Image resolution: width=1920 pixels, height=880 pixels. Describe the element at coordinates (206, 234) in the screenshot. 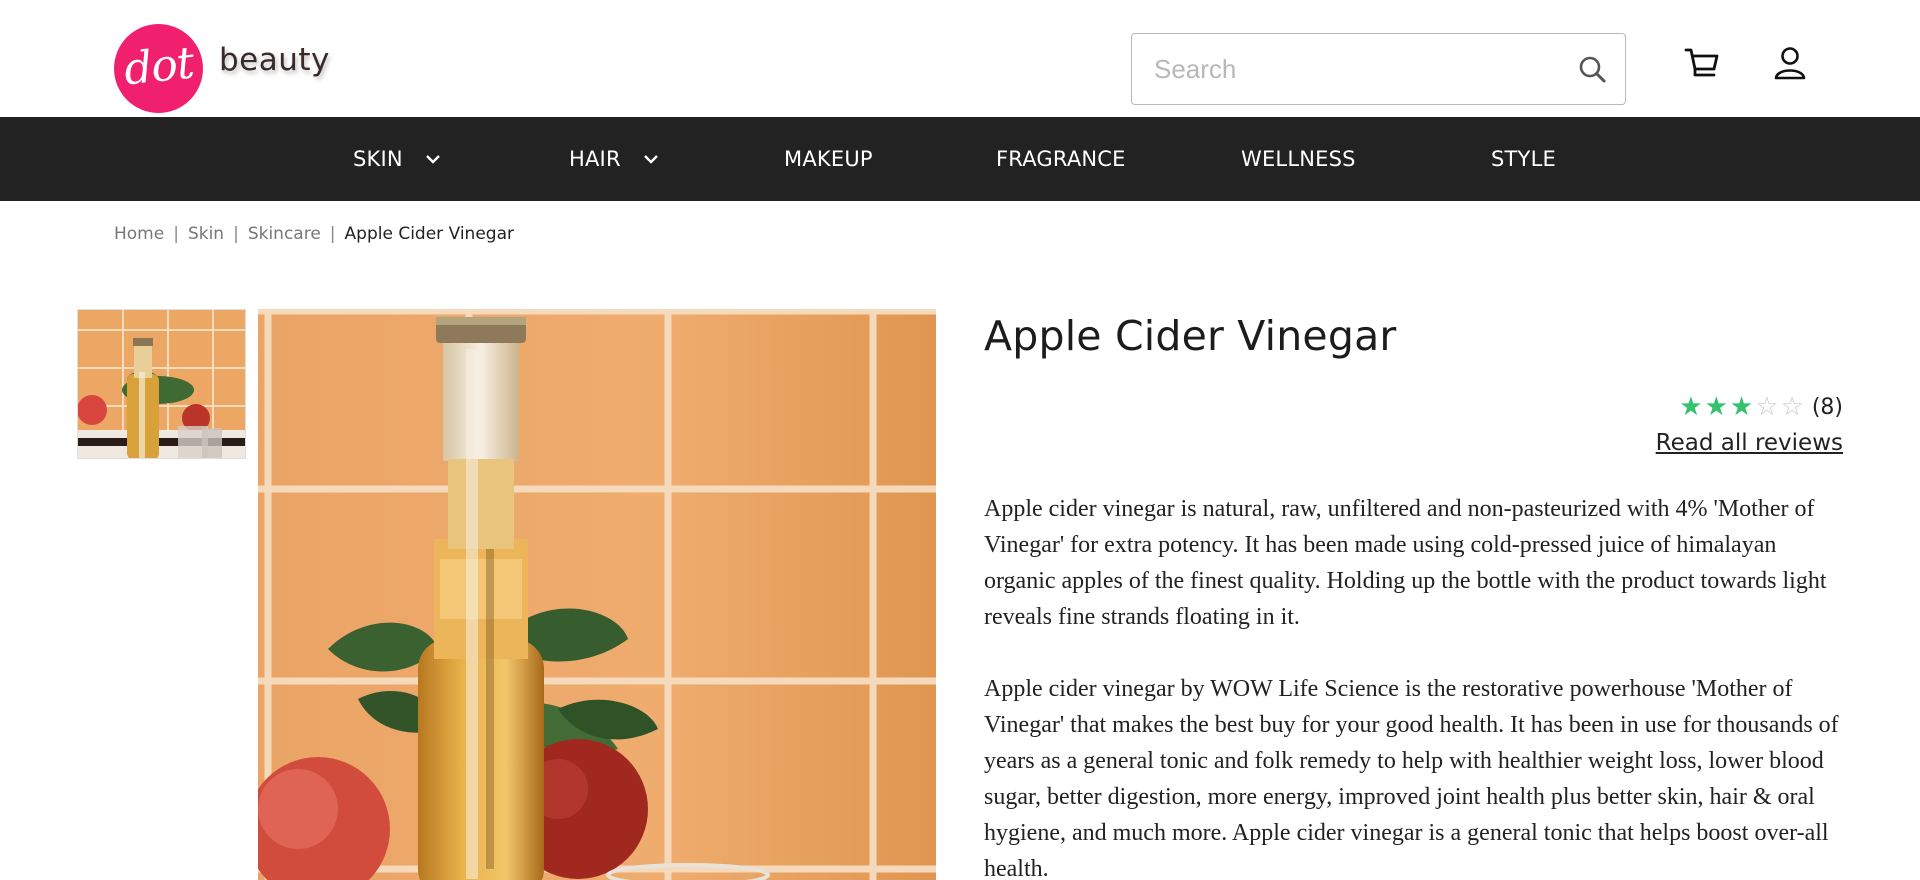

I see `breadcrumb-skin: Skin` at that location.